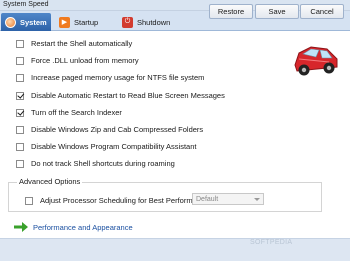 The width and height of the screenshot is (350, 261). I want to click on option-label: Force .DLL unload from memory, so click(85, 60).